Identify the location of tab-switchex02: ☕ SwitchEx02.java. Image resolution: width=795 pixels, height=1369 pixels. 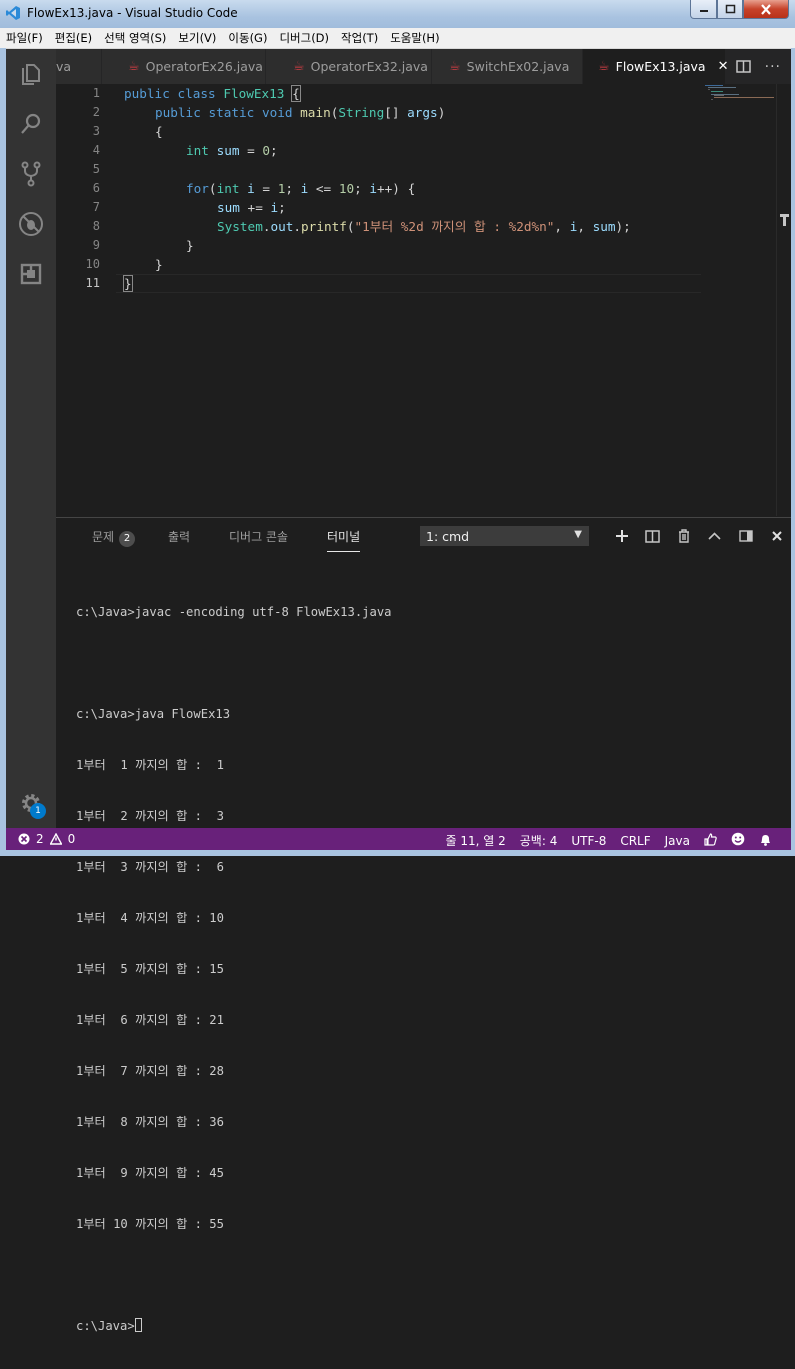
(507, 66).